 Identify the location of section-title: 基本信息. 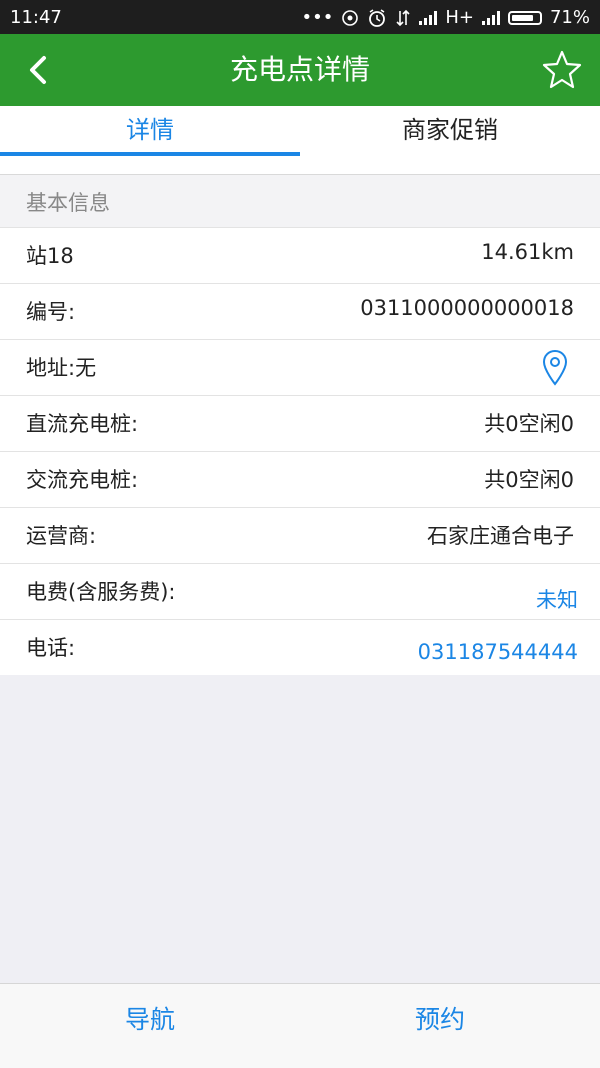
(68, 203).